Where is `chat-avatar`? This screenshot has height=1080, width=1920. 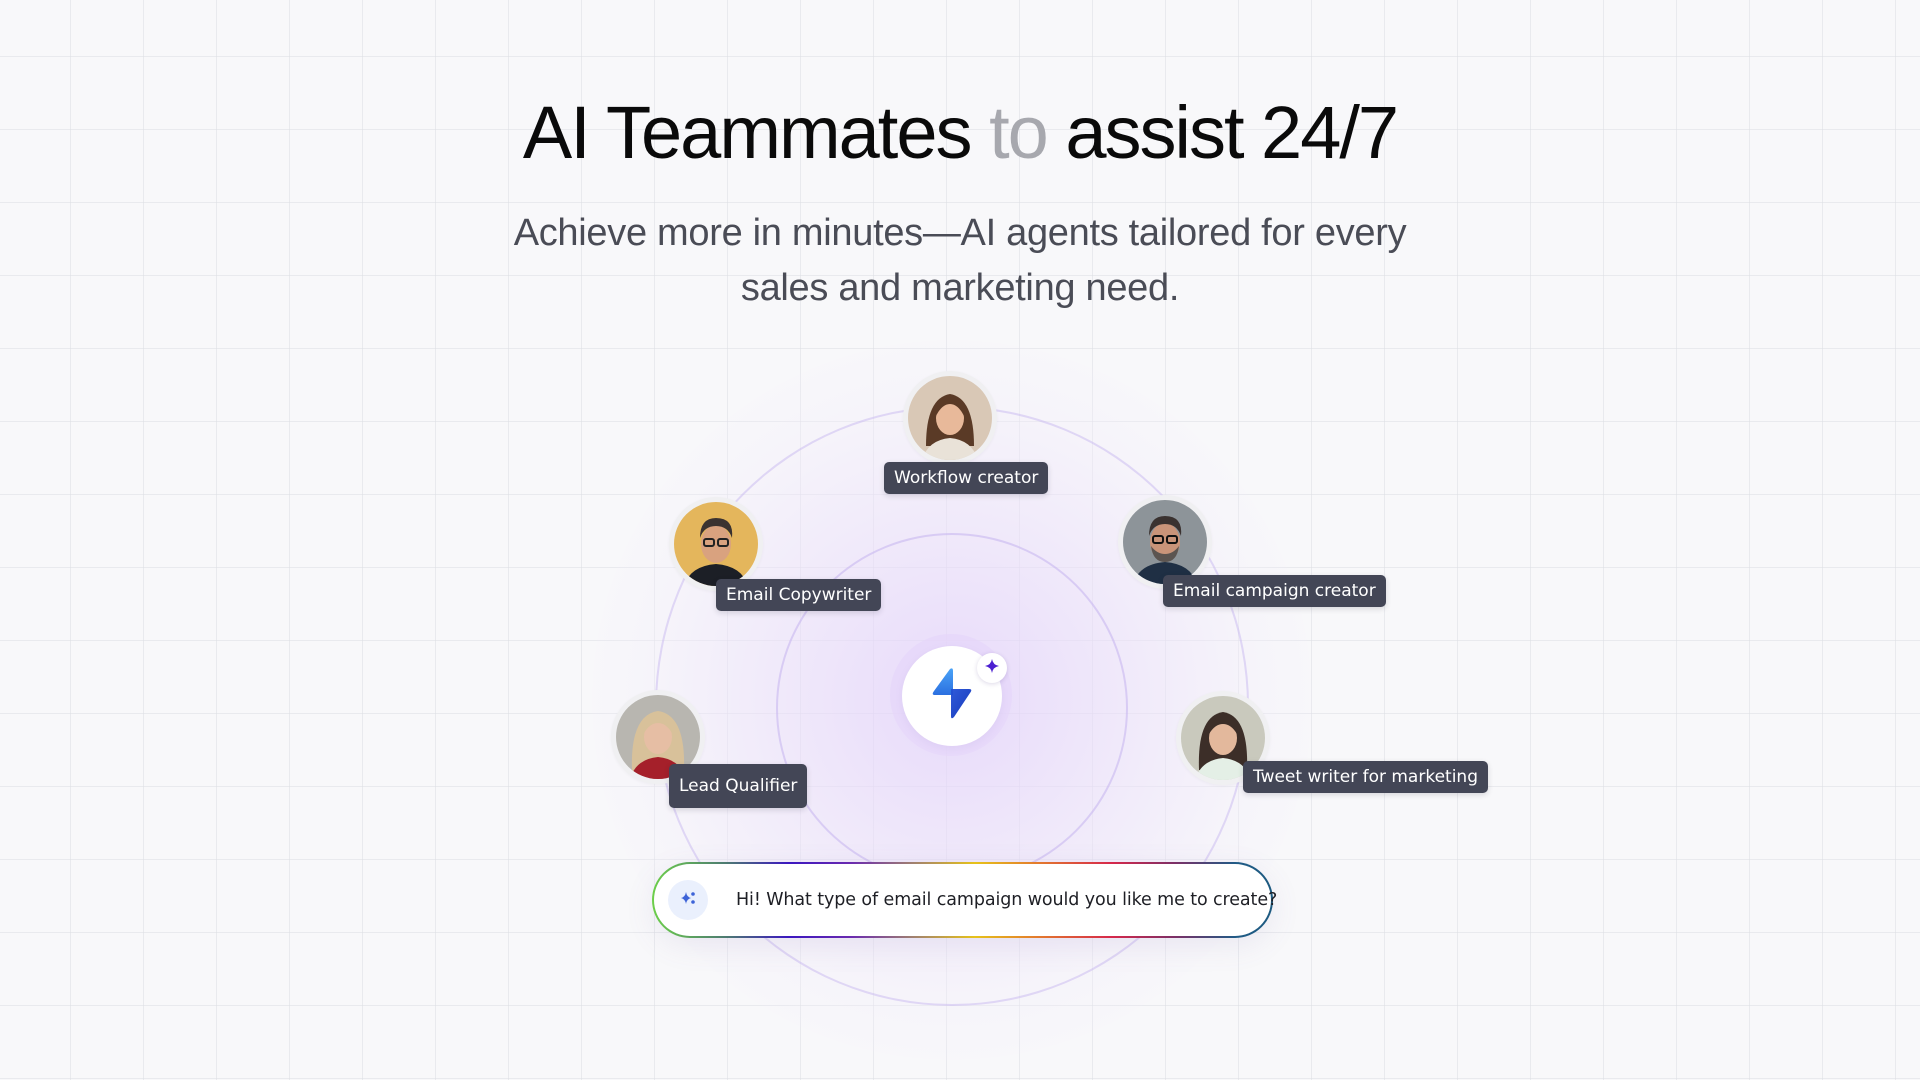
chat-avatar is located at coordinates (688, 900).